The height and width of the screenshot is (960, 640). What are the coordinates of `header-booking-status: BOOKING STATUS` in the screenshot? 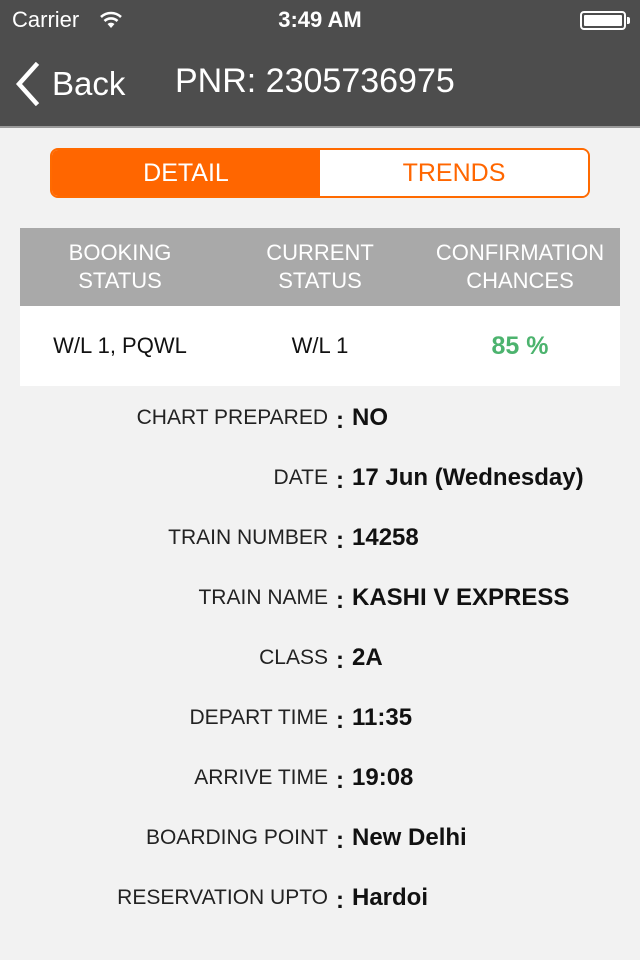 It's located at (120, 267).